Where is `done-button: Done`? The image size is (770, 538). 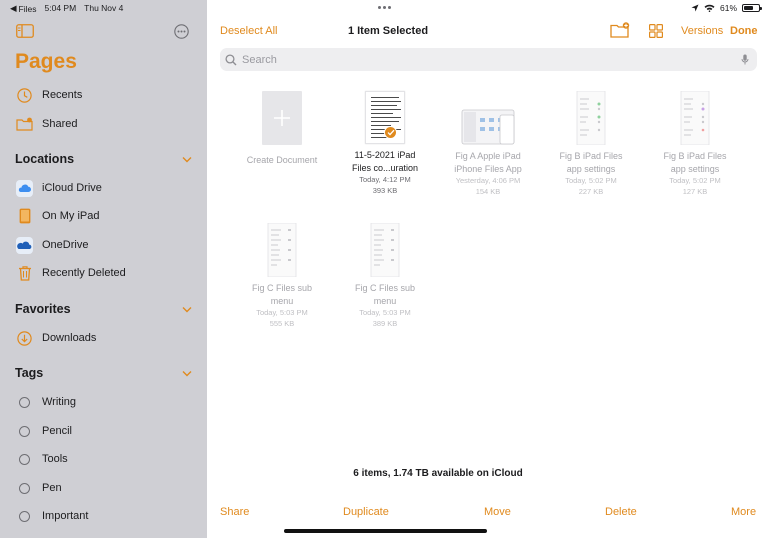
done-button: Done is located at coordinates (744, 31).